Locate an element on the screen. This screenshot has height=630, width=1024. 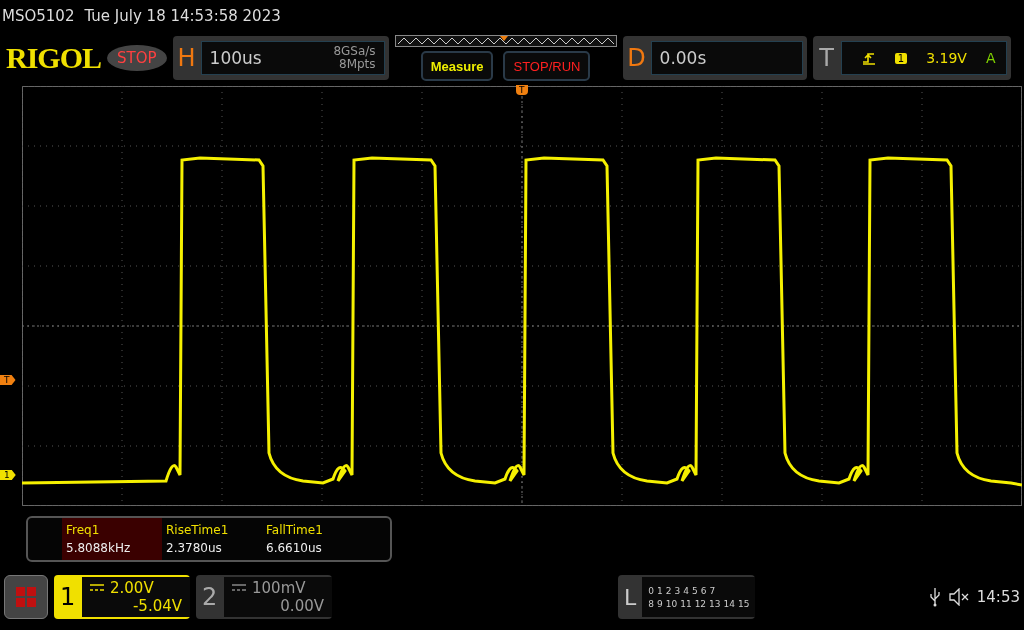
logic-channel-number: 9 is located at coordinates (660, 603).